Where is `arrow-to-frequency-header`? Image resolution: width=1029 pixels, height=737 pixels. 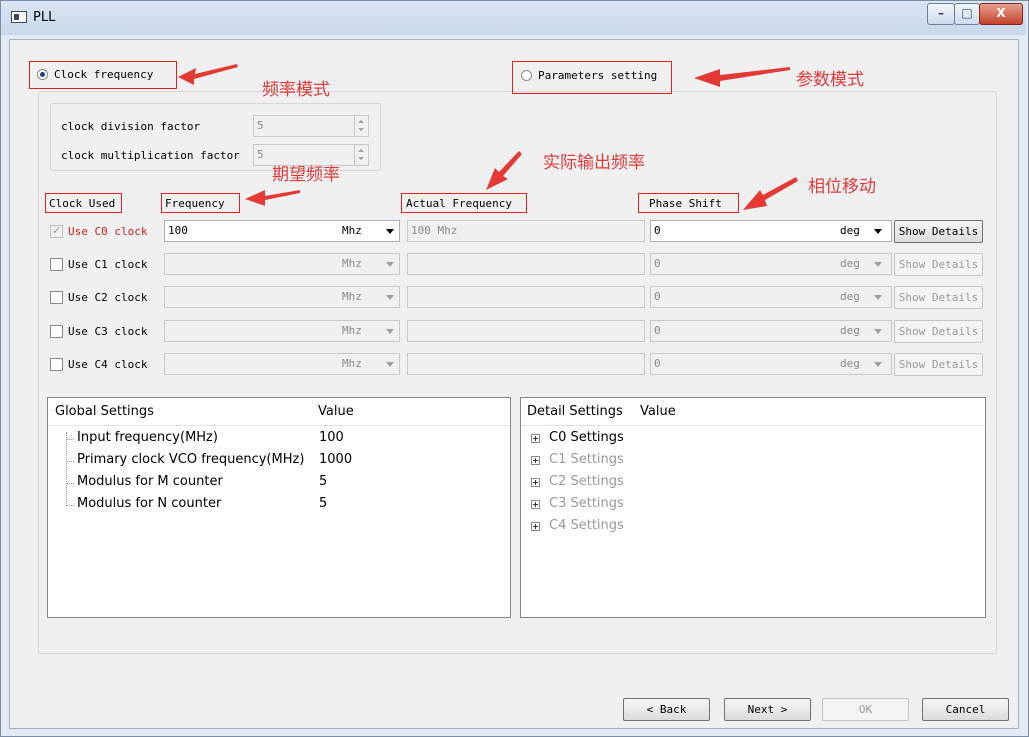
arrow-to-frequency-header is located at coordinates (272, 198).